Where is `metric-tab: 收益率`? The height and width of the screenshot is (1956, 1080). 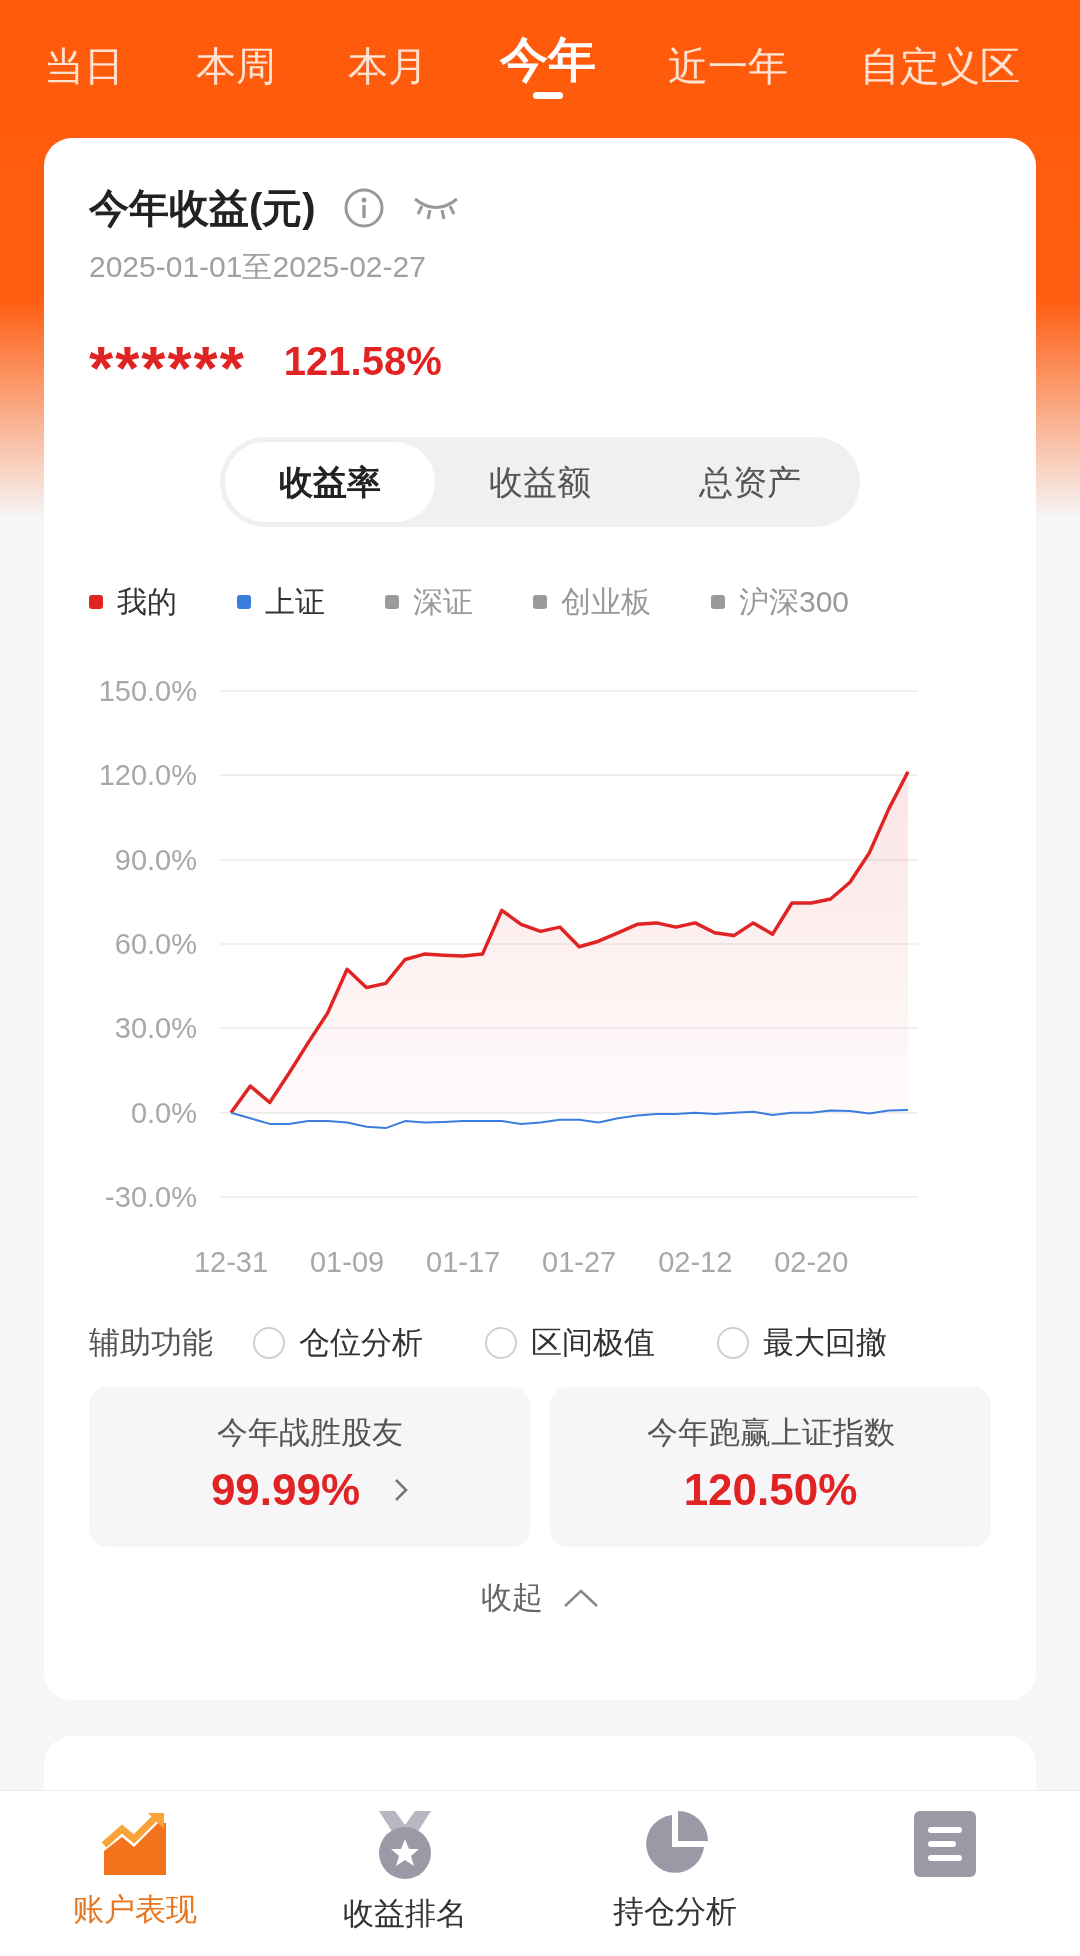 metric-tab: 收益率 is located at coordinates (330, 482).